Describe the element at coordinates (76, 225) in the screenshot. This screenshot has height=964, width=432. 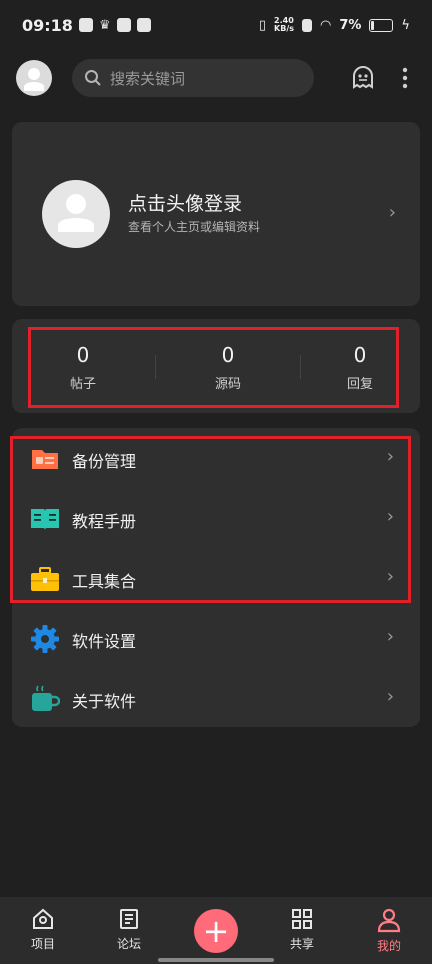
I see `profile-avatar-body` at that location.